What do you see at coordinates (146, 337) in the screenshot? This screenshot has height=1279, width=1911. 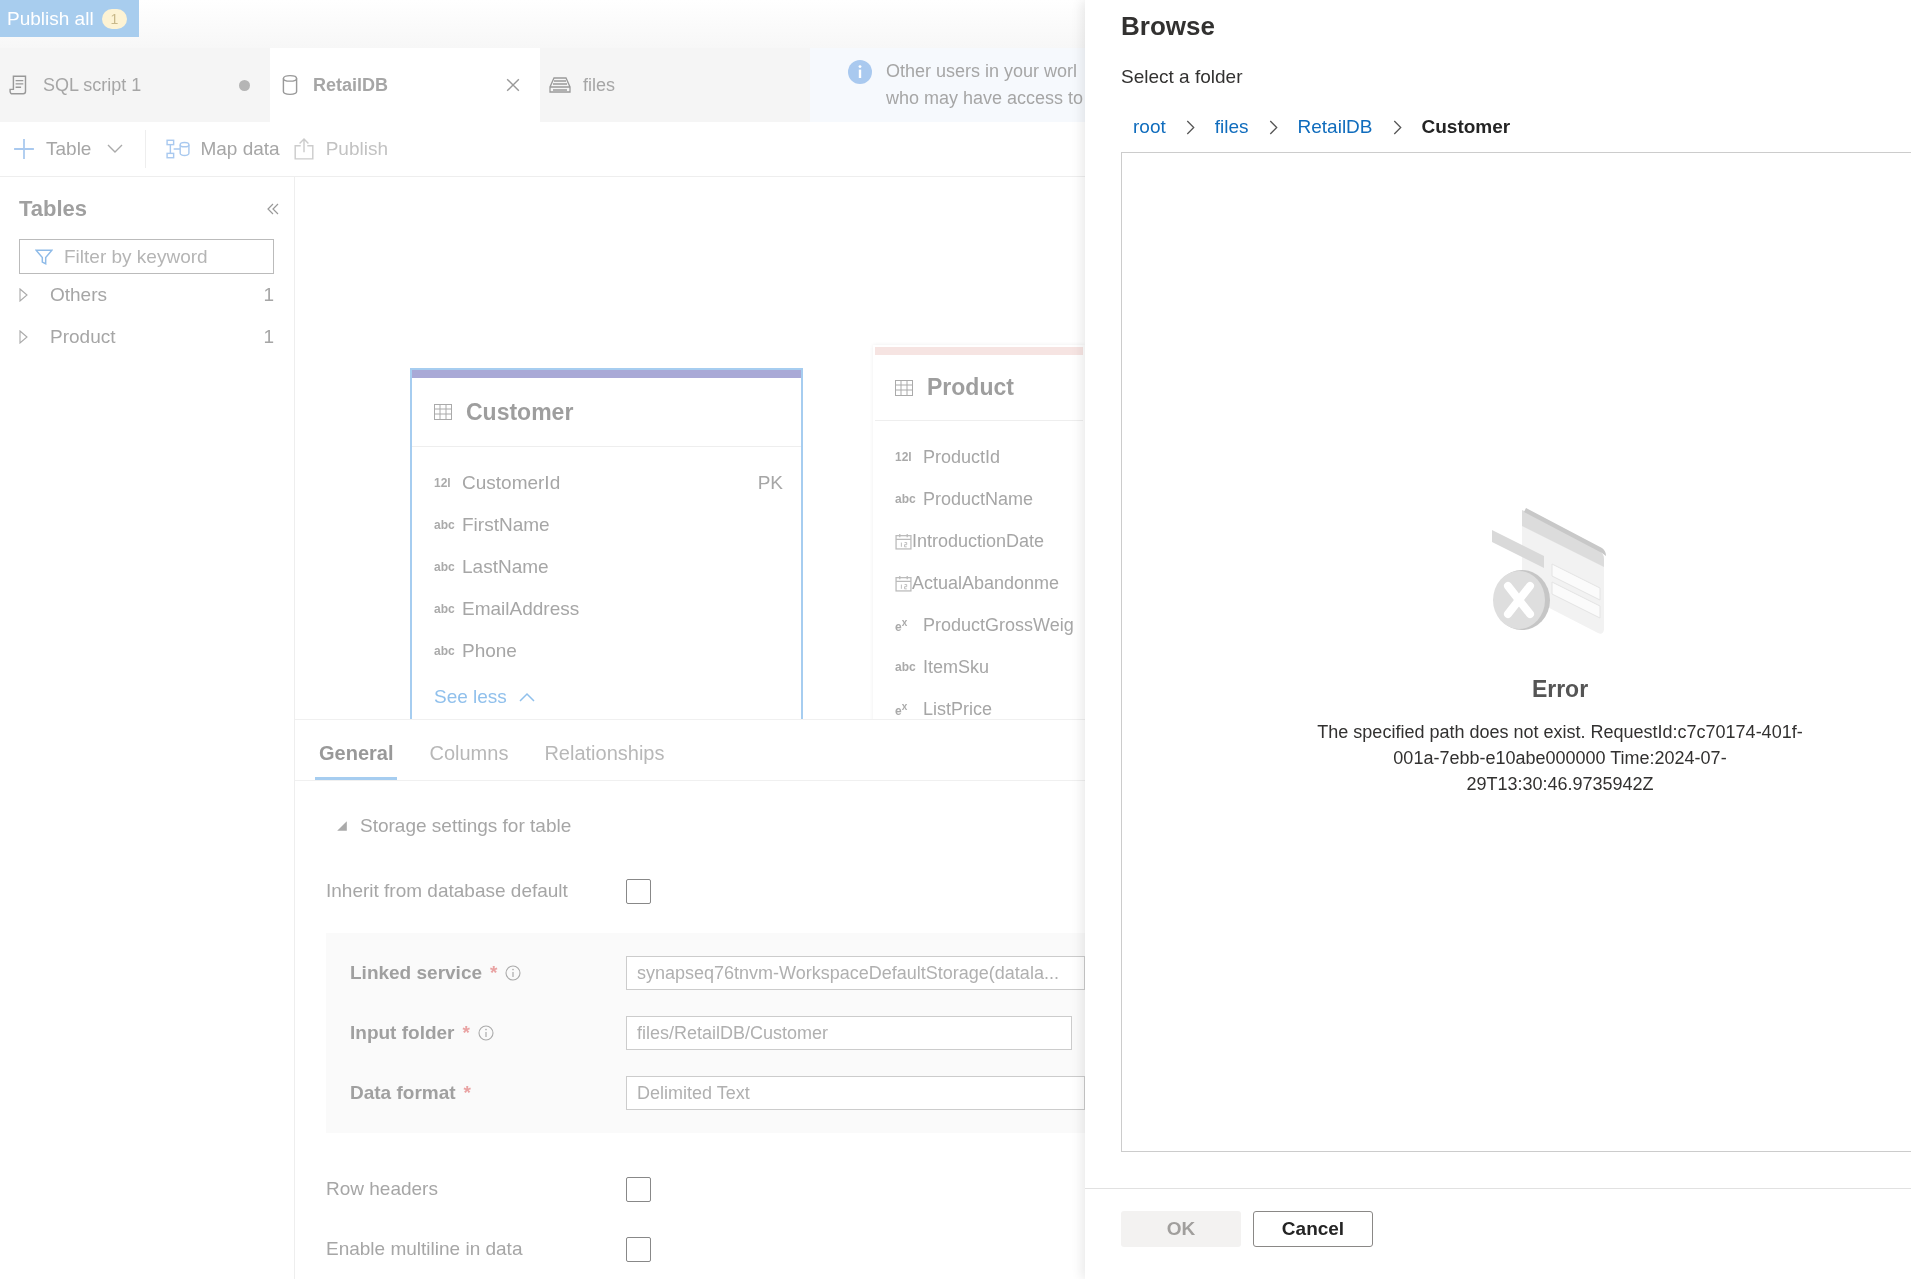 I see `tree-item: Product 1` at bounding box center [146, 337].